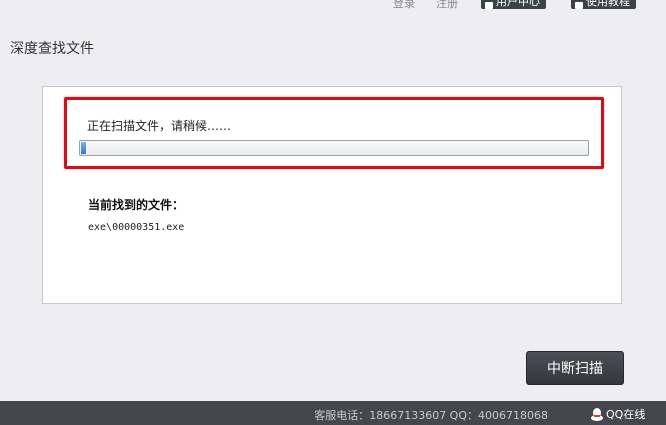 This screenshot has height=425, width=666. I want to click on scan-progress-fill, so click(84, 148).